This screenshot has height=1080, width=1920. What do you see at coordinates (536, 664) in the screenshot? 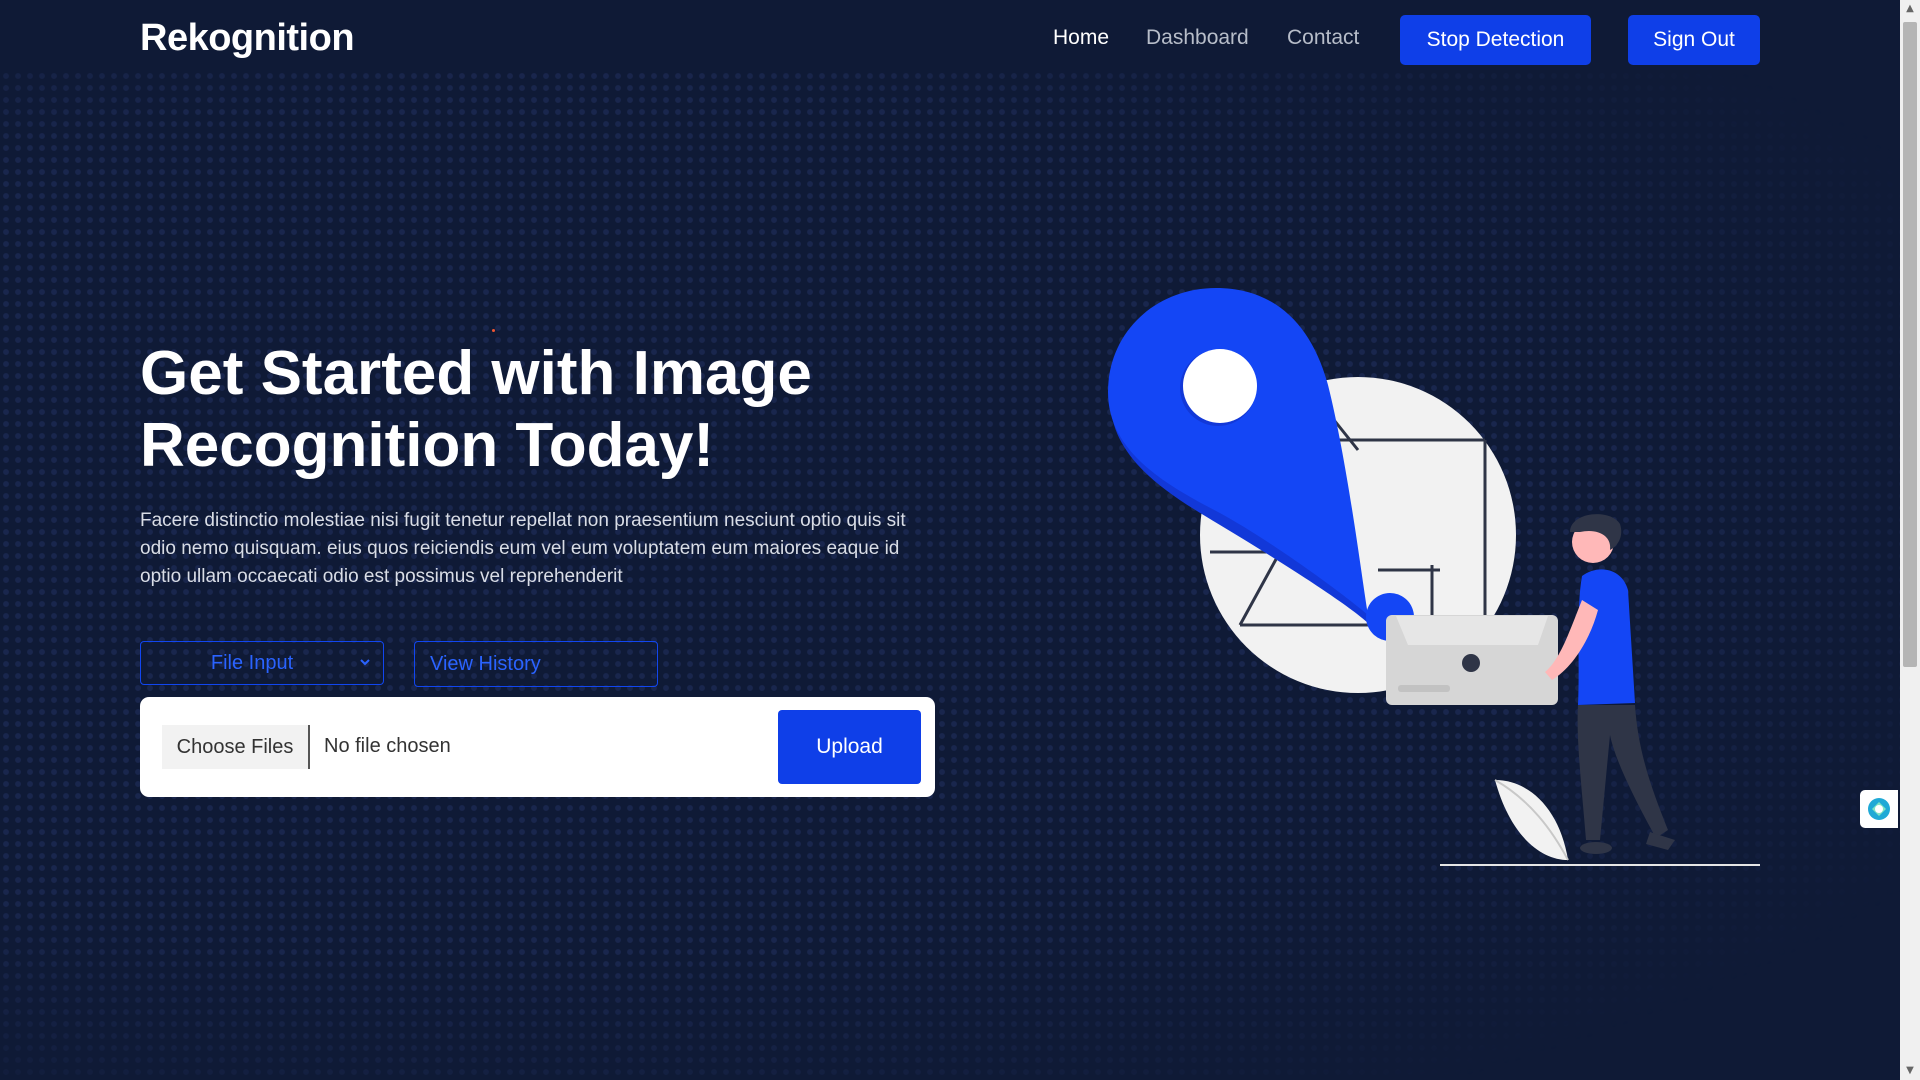
I see `view-history-button: View History` at bounding box center [536, 664].